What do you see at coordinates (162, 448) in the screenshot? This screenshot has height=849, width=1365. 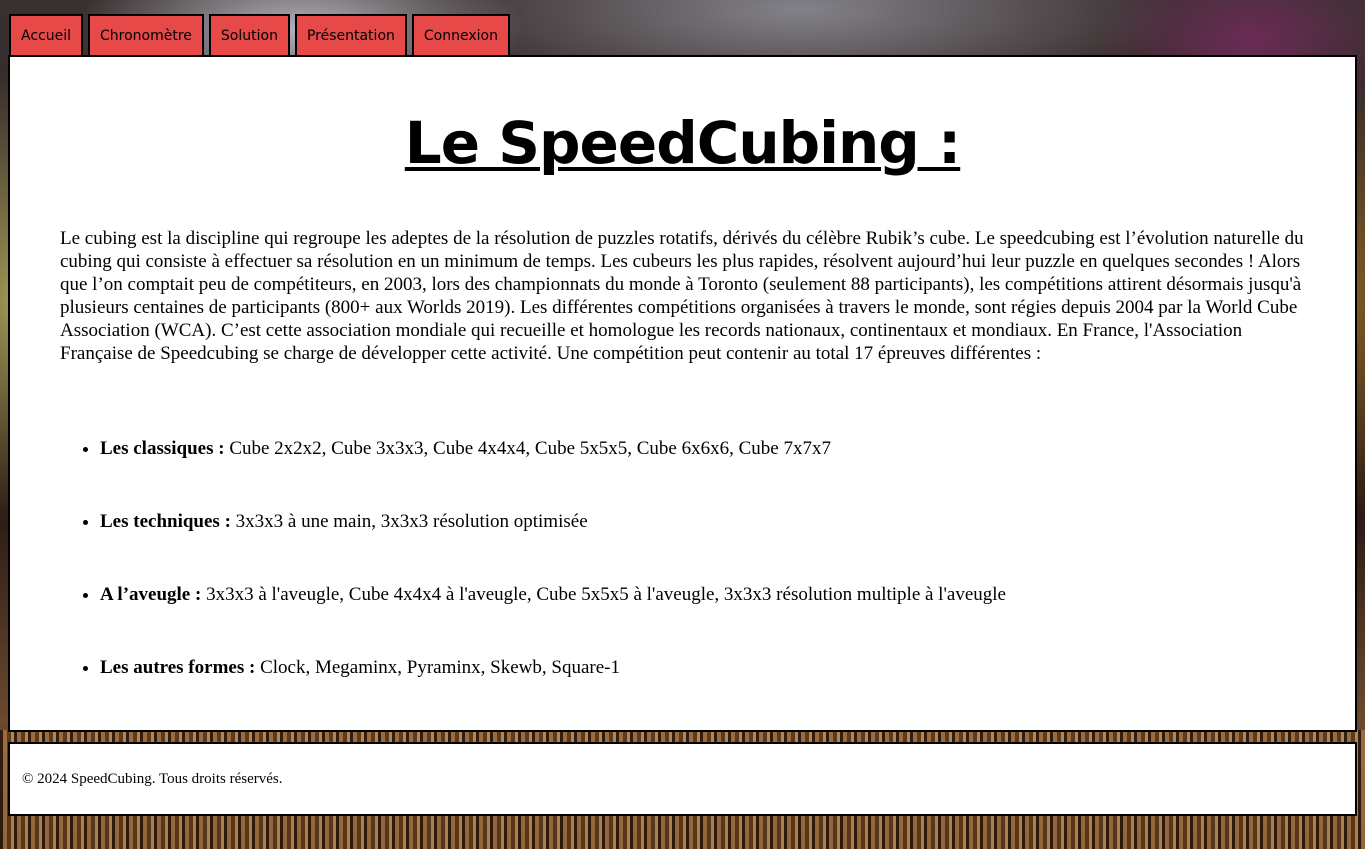 I see `event-category-label: Les classiques :` at bounding box center [162, 448].